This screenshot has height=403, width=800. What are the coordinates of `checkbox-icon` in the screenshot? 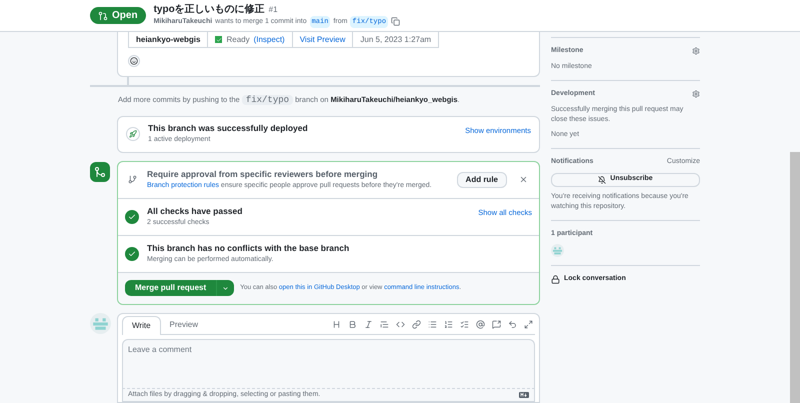 It's located at (218, 39).